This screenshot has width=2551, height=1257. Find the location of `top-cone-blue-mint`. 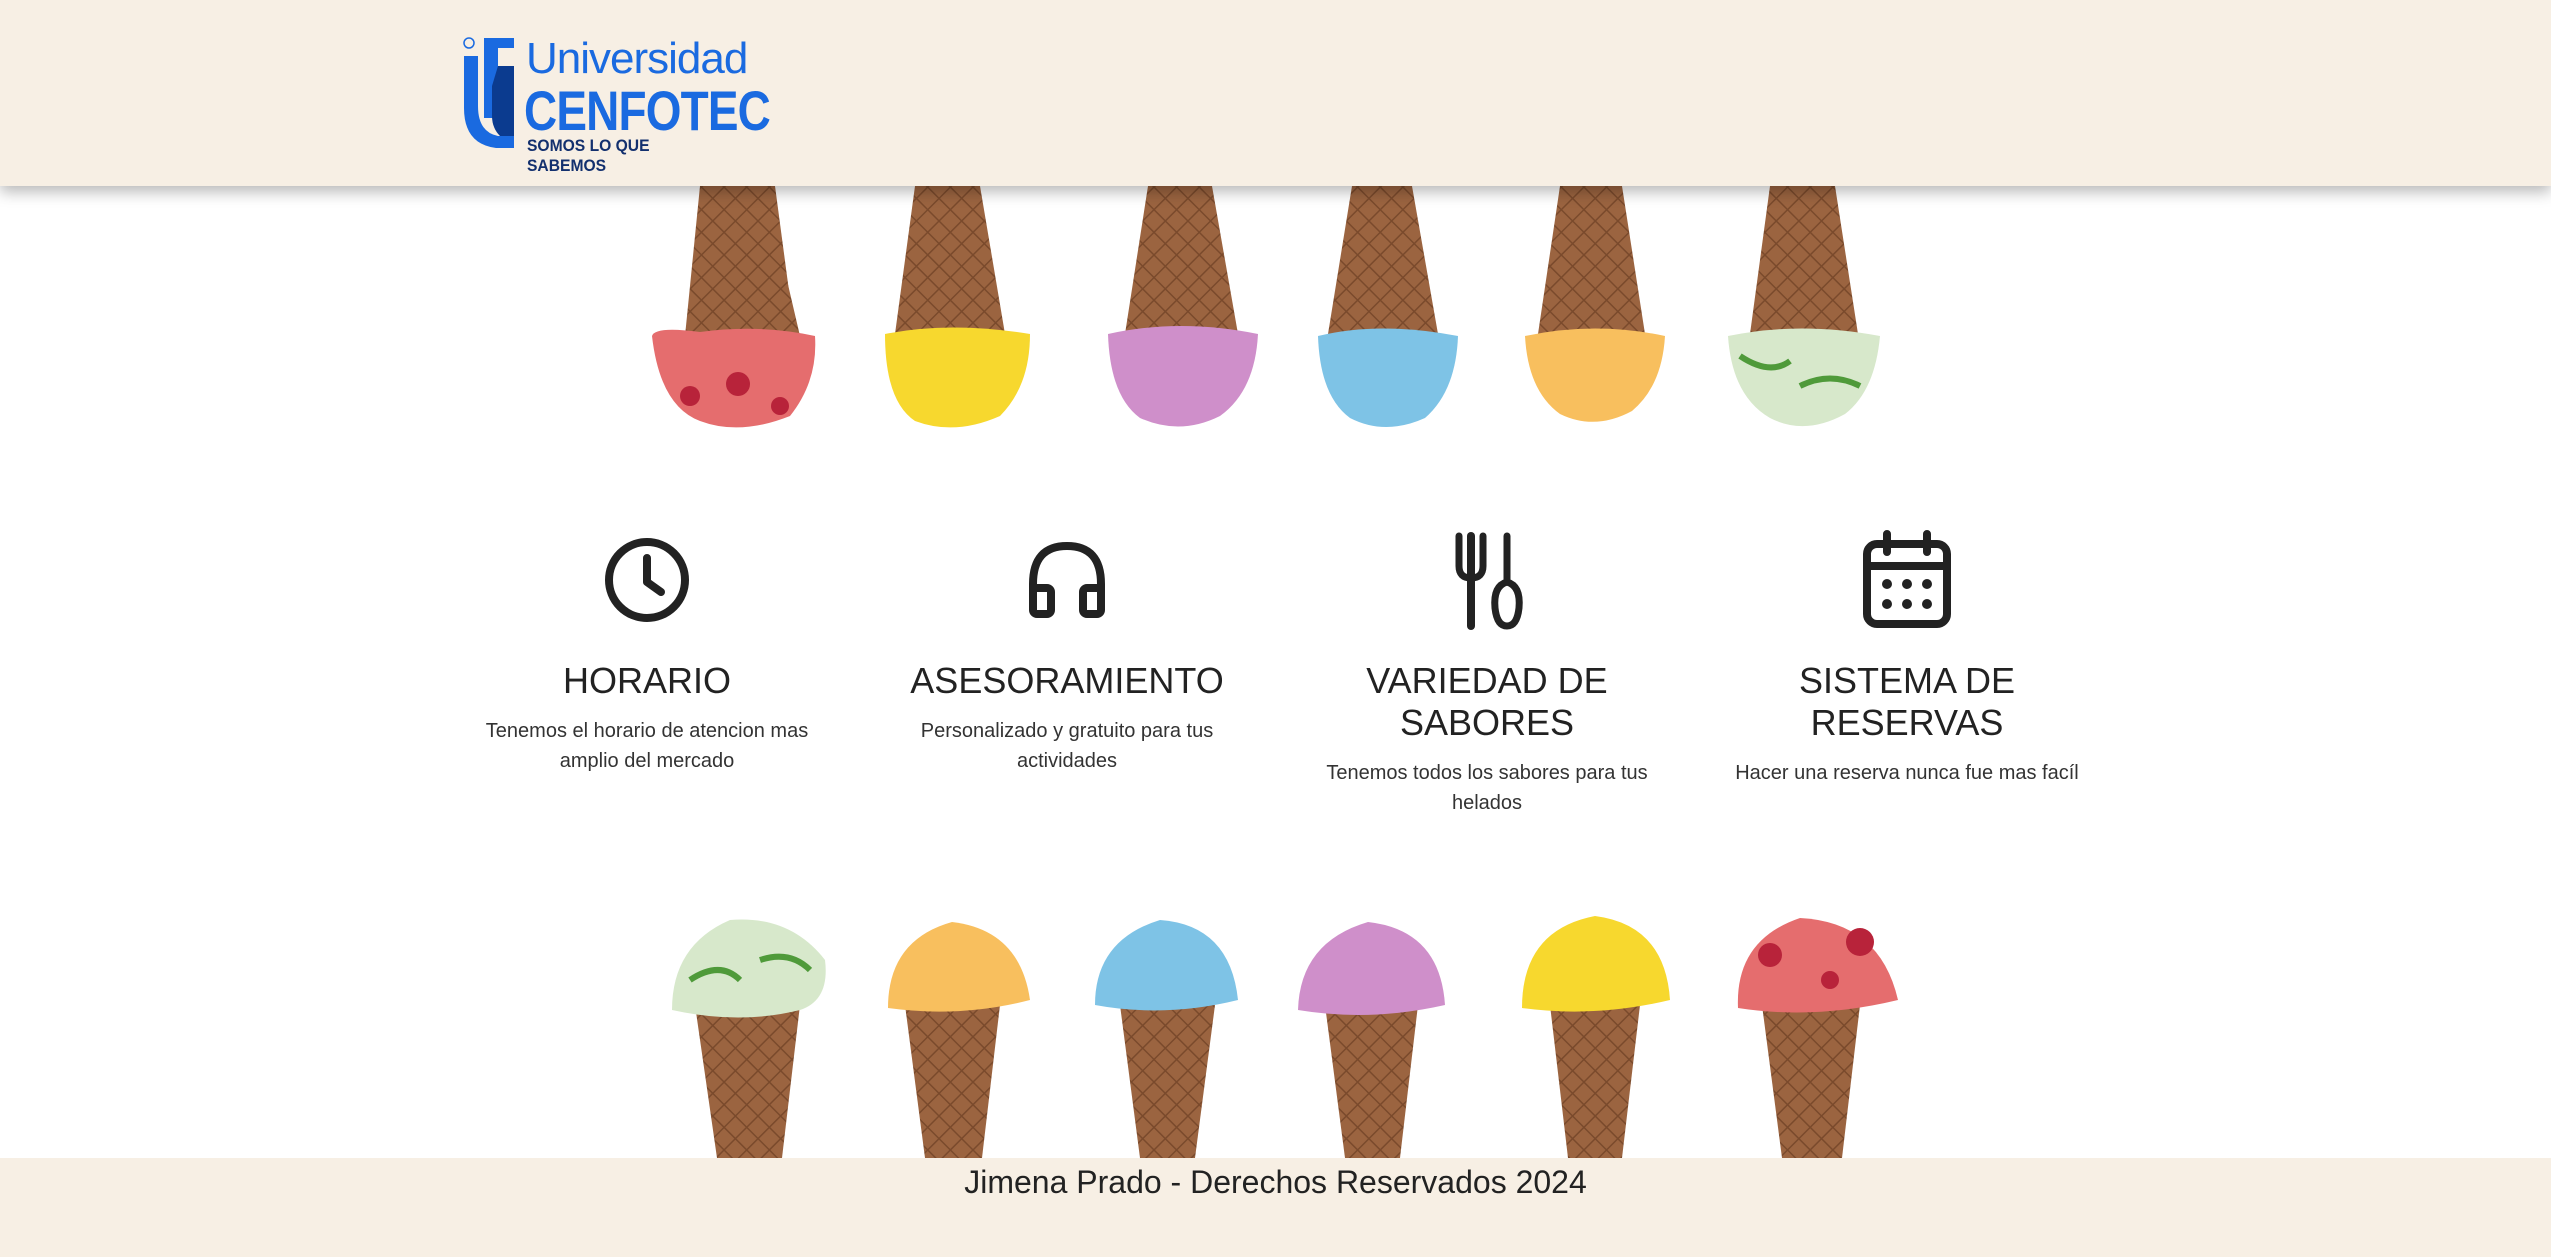

top-cone-blue-mint is located at coordinates (1388, 306).